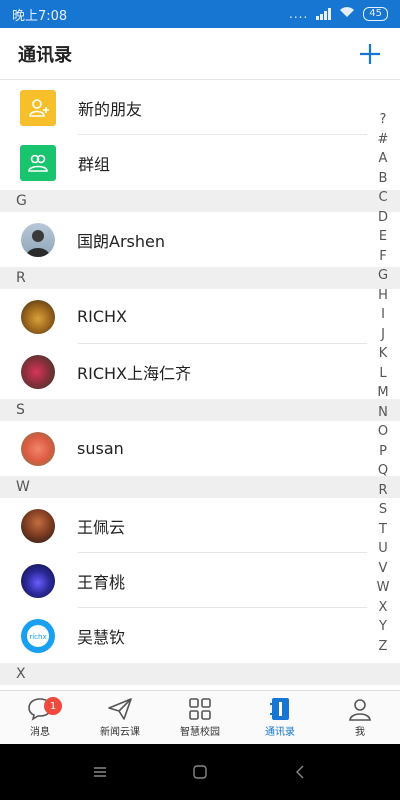 The width and height of the screenshot is (400, 800). What do you see at coordinates (200, 487) in the screenshot?
I see `section-header-w: W` at bounding box center [200, 487].